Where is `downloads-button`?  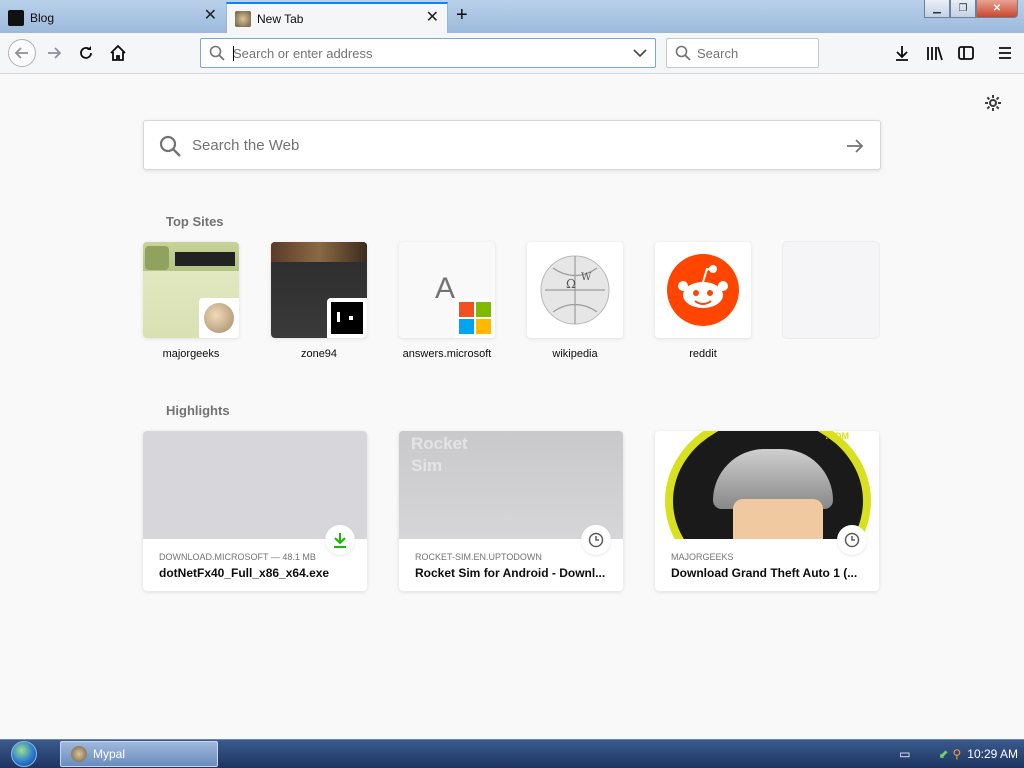
downloads-button is located at coordinates (902, 53).